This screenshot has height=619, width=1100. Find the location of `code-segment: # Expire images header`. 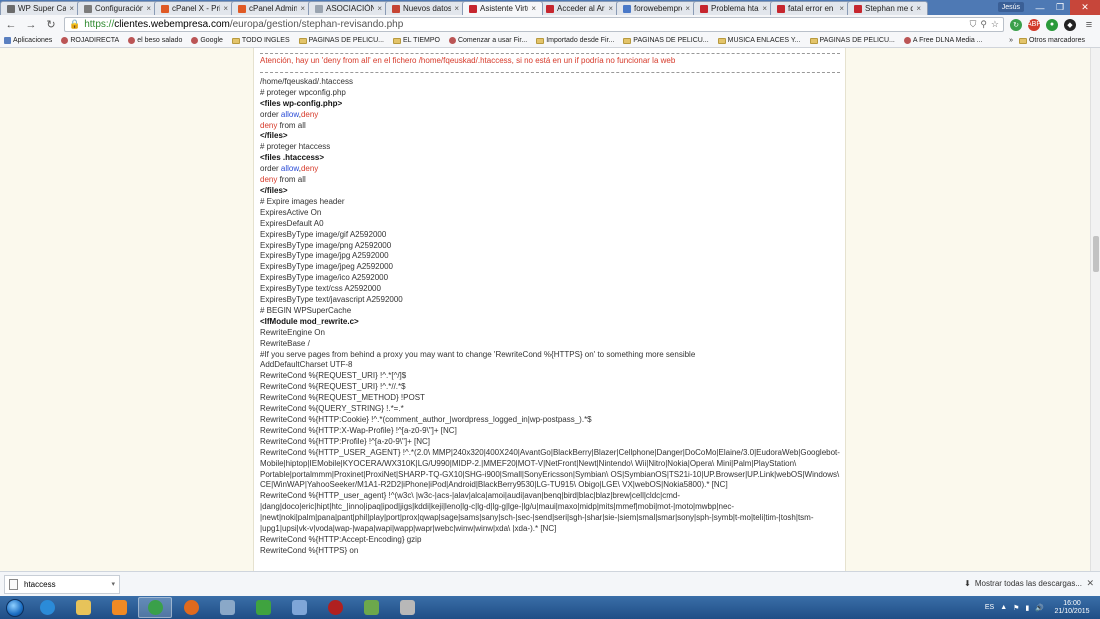

code-segment: # Expire images header is located at coordinates (302, 201).